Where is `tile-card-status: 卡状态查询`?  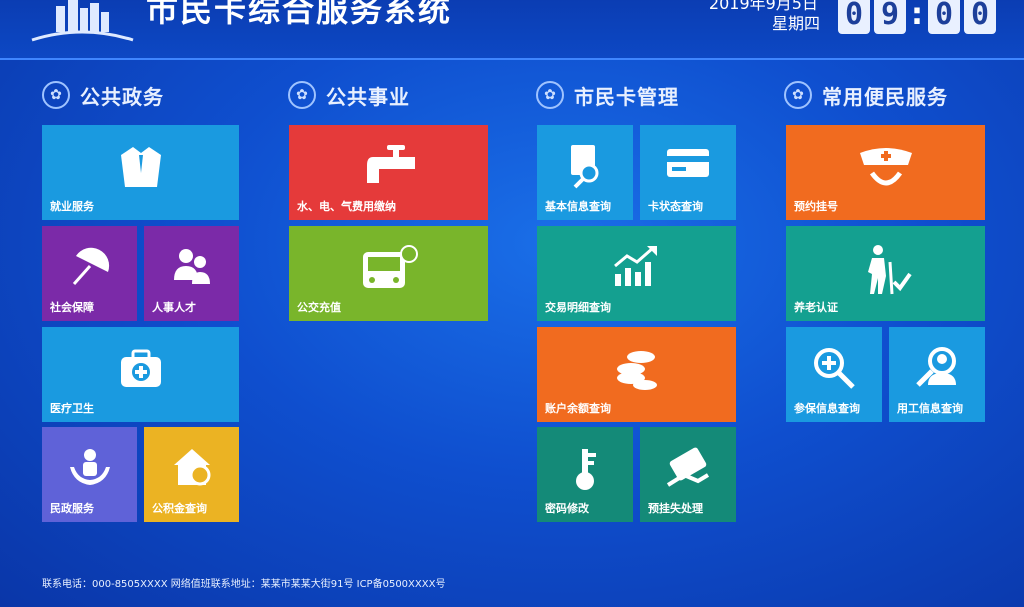
tile-card-status: 卡状态查询 is located at coordinates (688, 172).